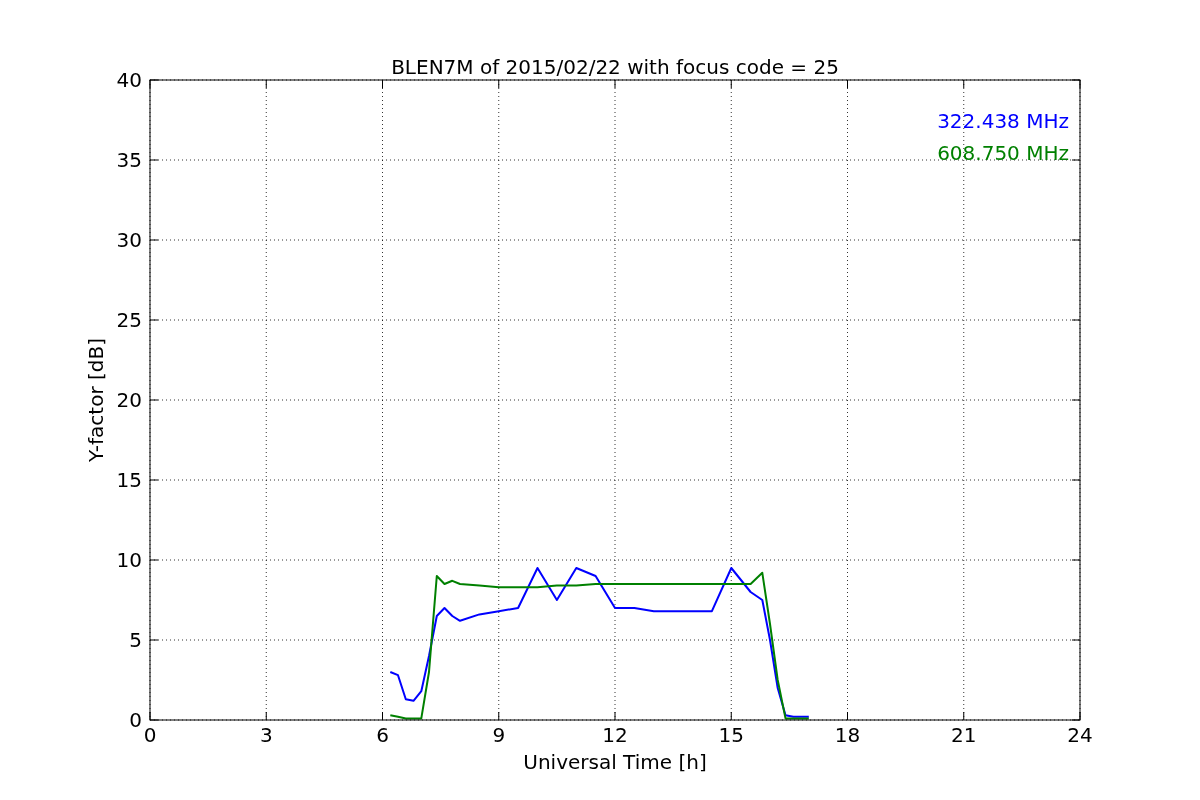  Describe the element at coordinates (129, 400) in the screenshot. I see `tick-label: 20` at that location.